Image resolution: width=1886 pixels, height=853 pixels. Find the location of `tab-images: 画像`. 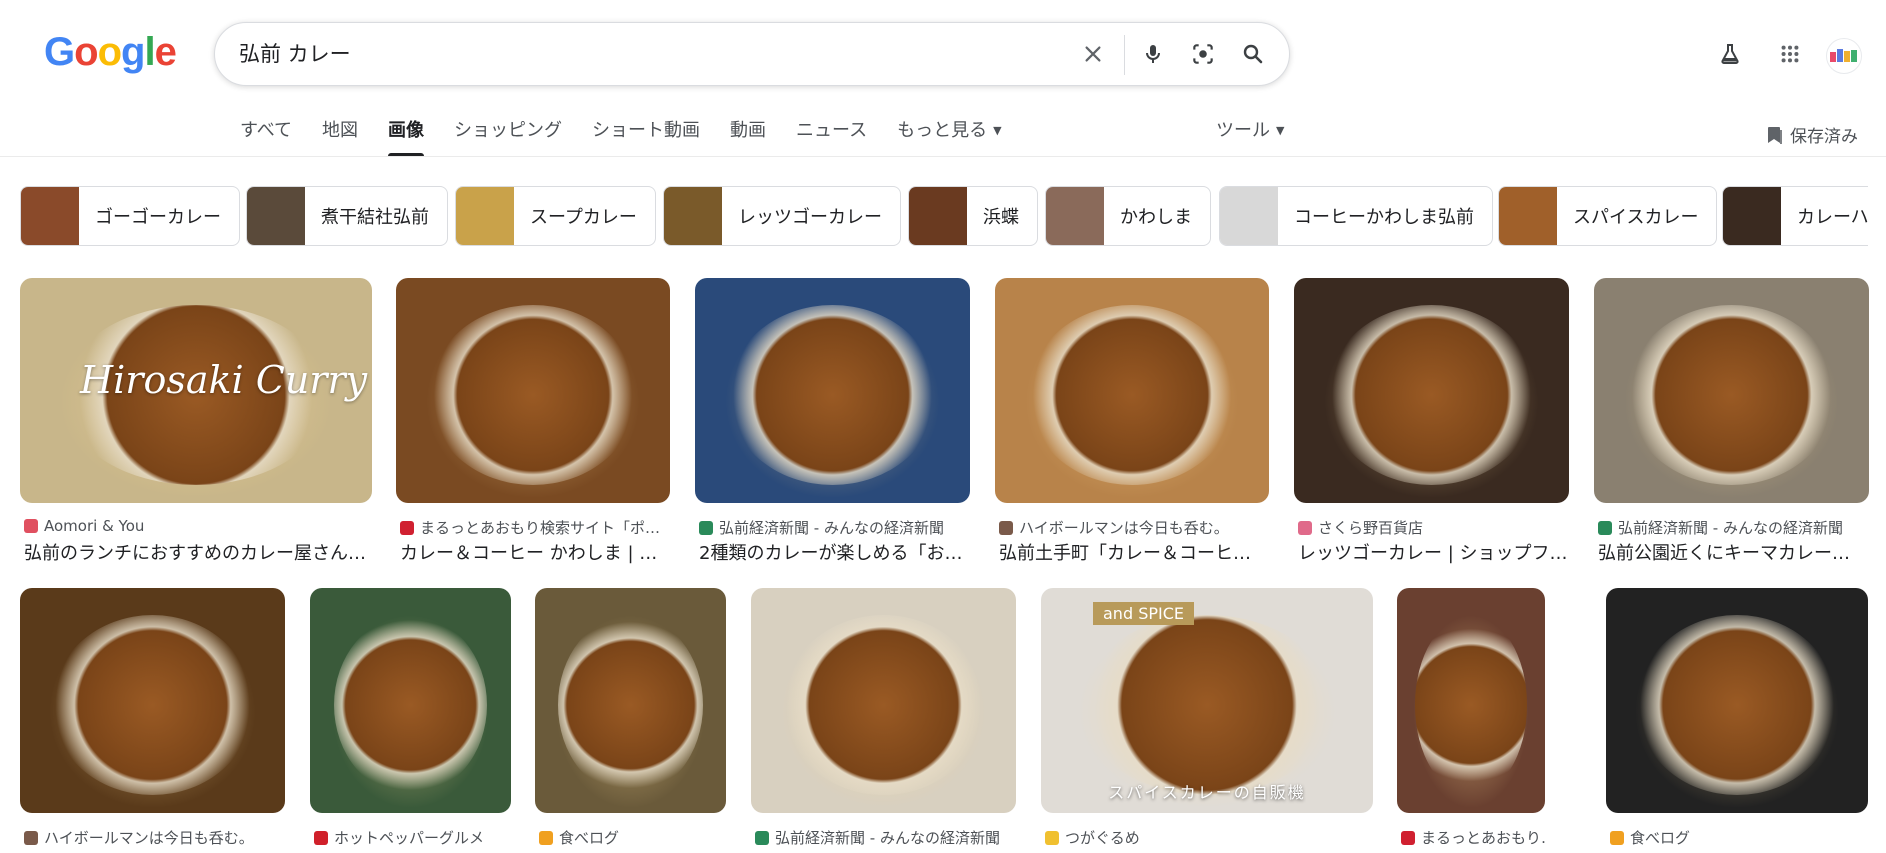

tab-images: 画像 is located at coordinates (406, 135).